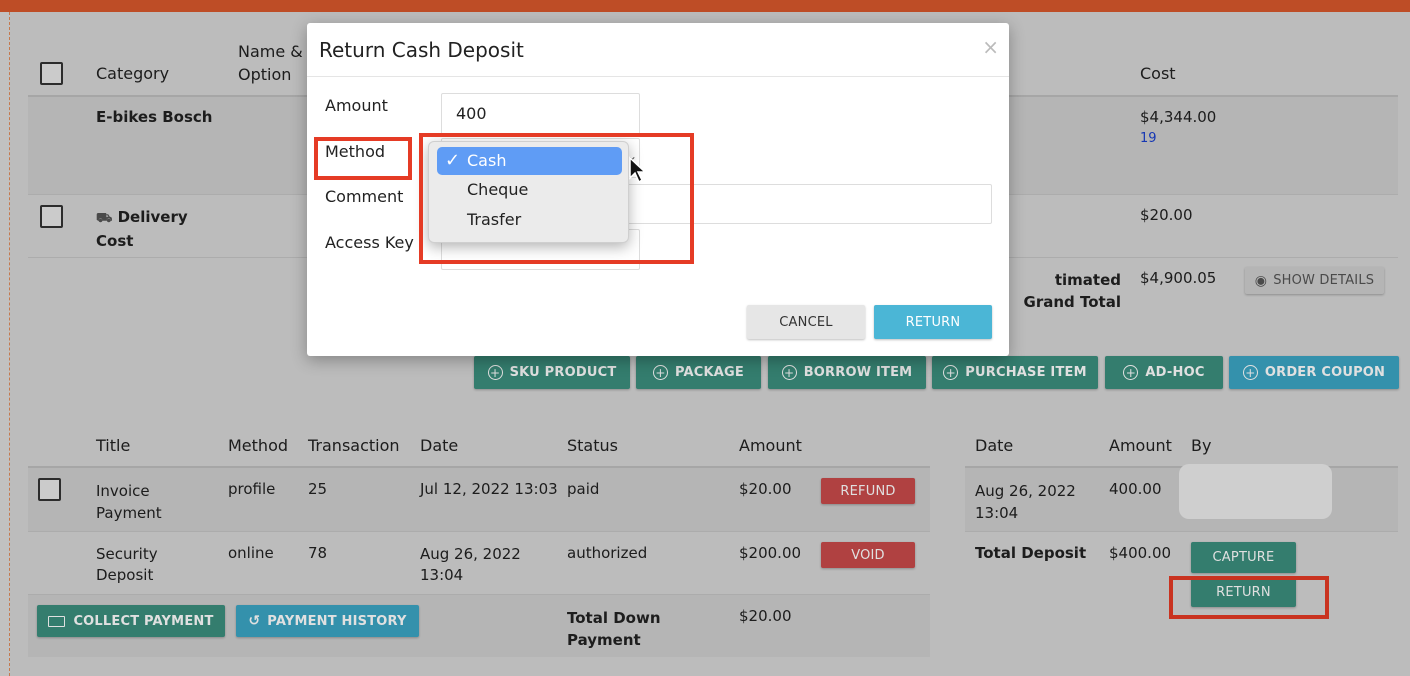 This screenshot has height=676, width=1410. What do you see at coordinates (868, 555) in the screenshot?
I see `void-button: VOID` at bounding box center [868, 555].